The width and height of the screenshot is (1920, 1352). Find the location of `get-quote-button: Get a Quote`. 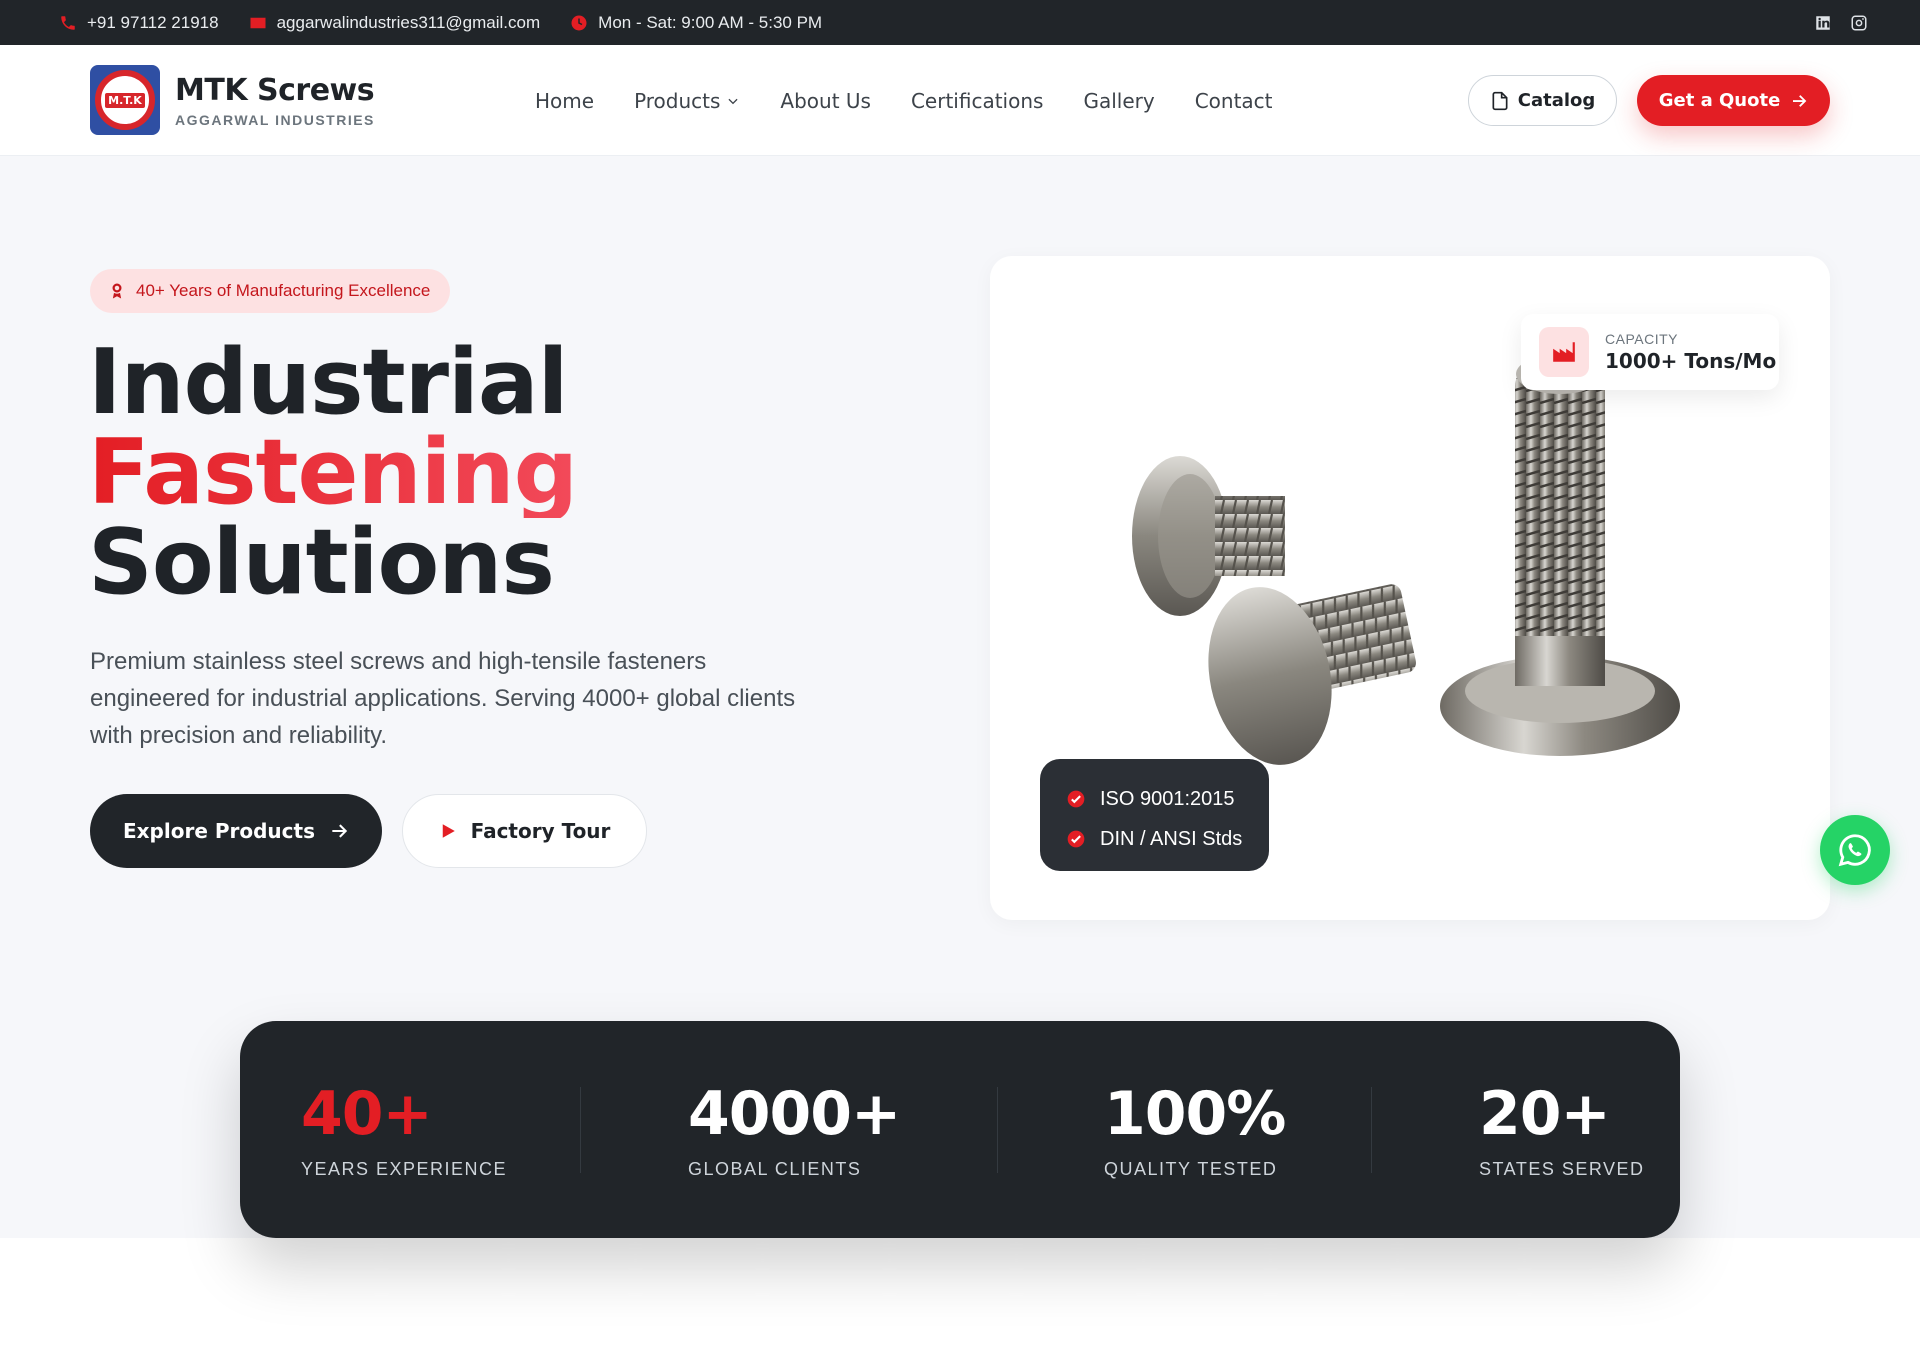

get-quote-button: Get a Quote is located at coordinates (1733, 100).